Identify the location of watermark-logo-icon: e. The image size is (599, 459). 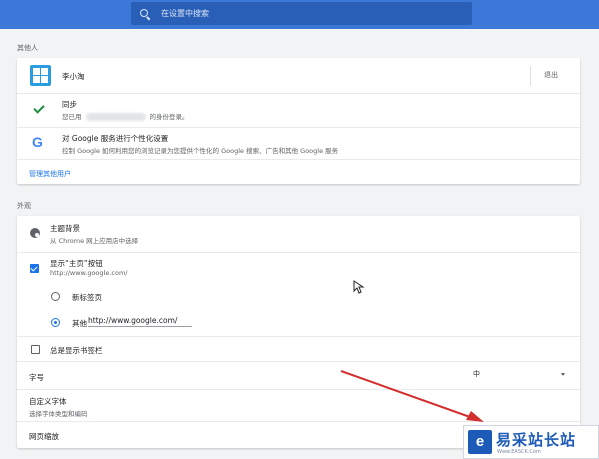
(480, 442).